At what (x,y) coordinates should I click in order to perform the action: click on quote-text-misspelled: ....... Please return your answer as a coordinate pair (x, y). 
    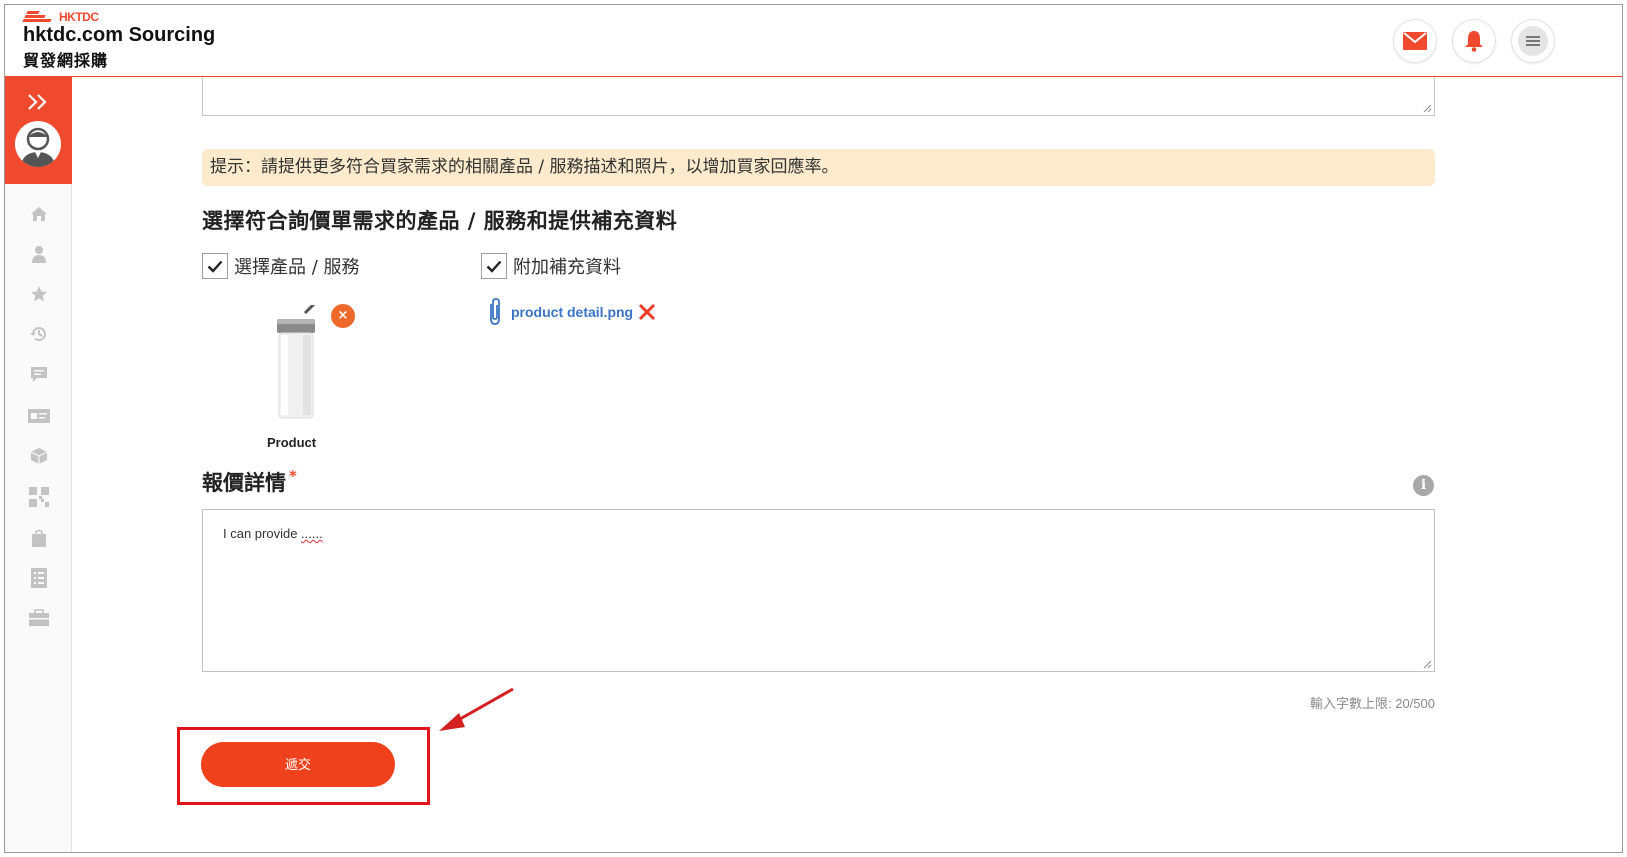
    Looking at the image, I should click on (312, 533).